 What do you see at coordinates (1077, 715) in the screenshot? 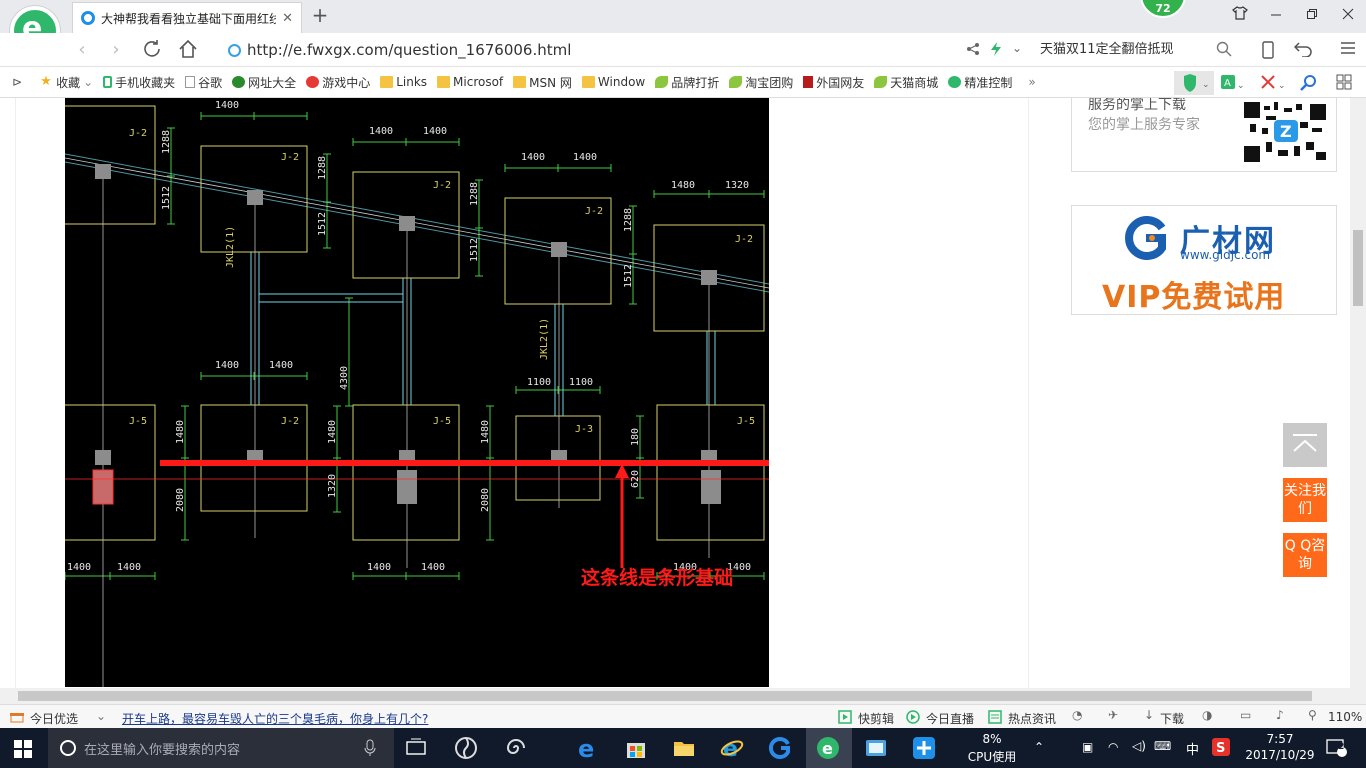
I see `speed-icon: ◔` at bounding box center [1077, 715].